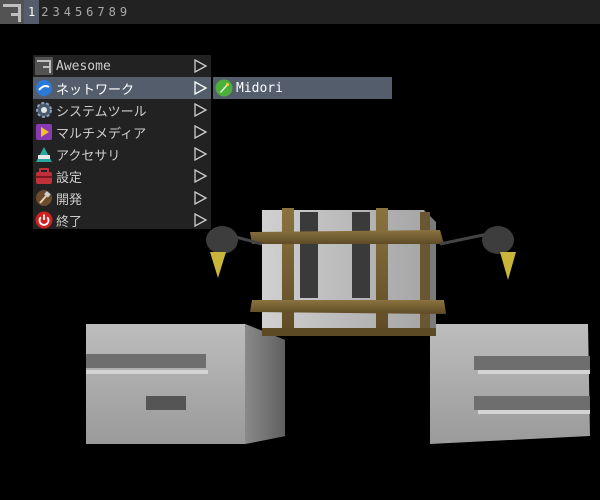 Image resolution: width=600 pixels, height=500 pixels. Describe the element at coordinates (122, 176) in the screenshot. I see `menu-item-settings: 設定` at that location.